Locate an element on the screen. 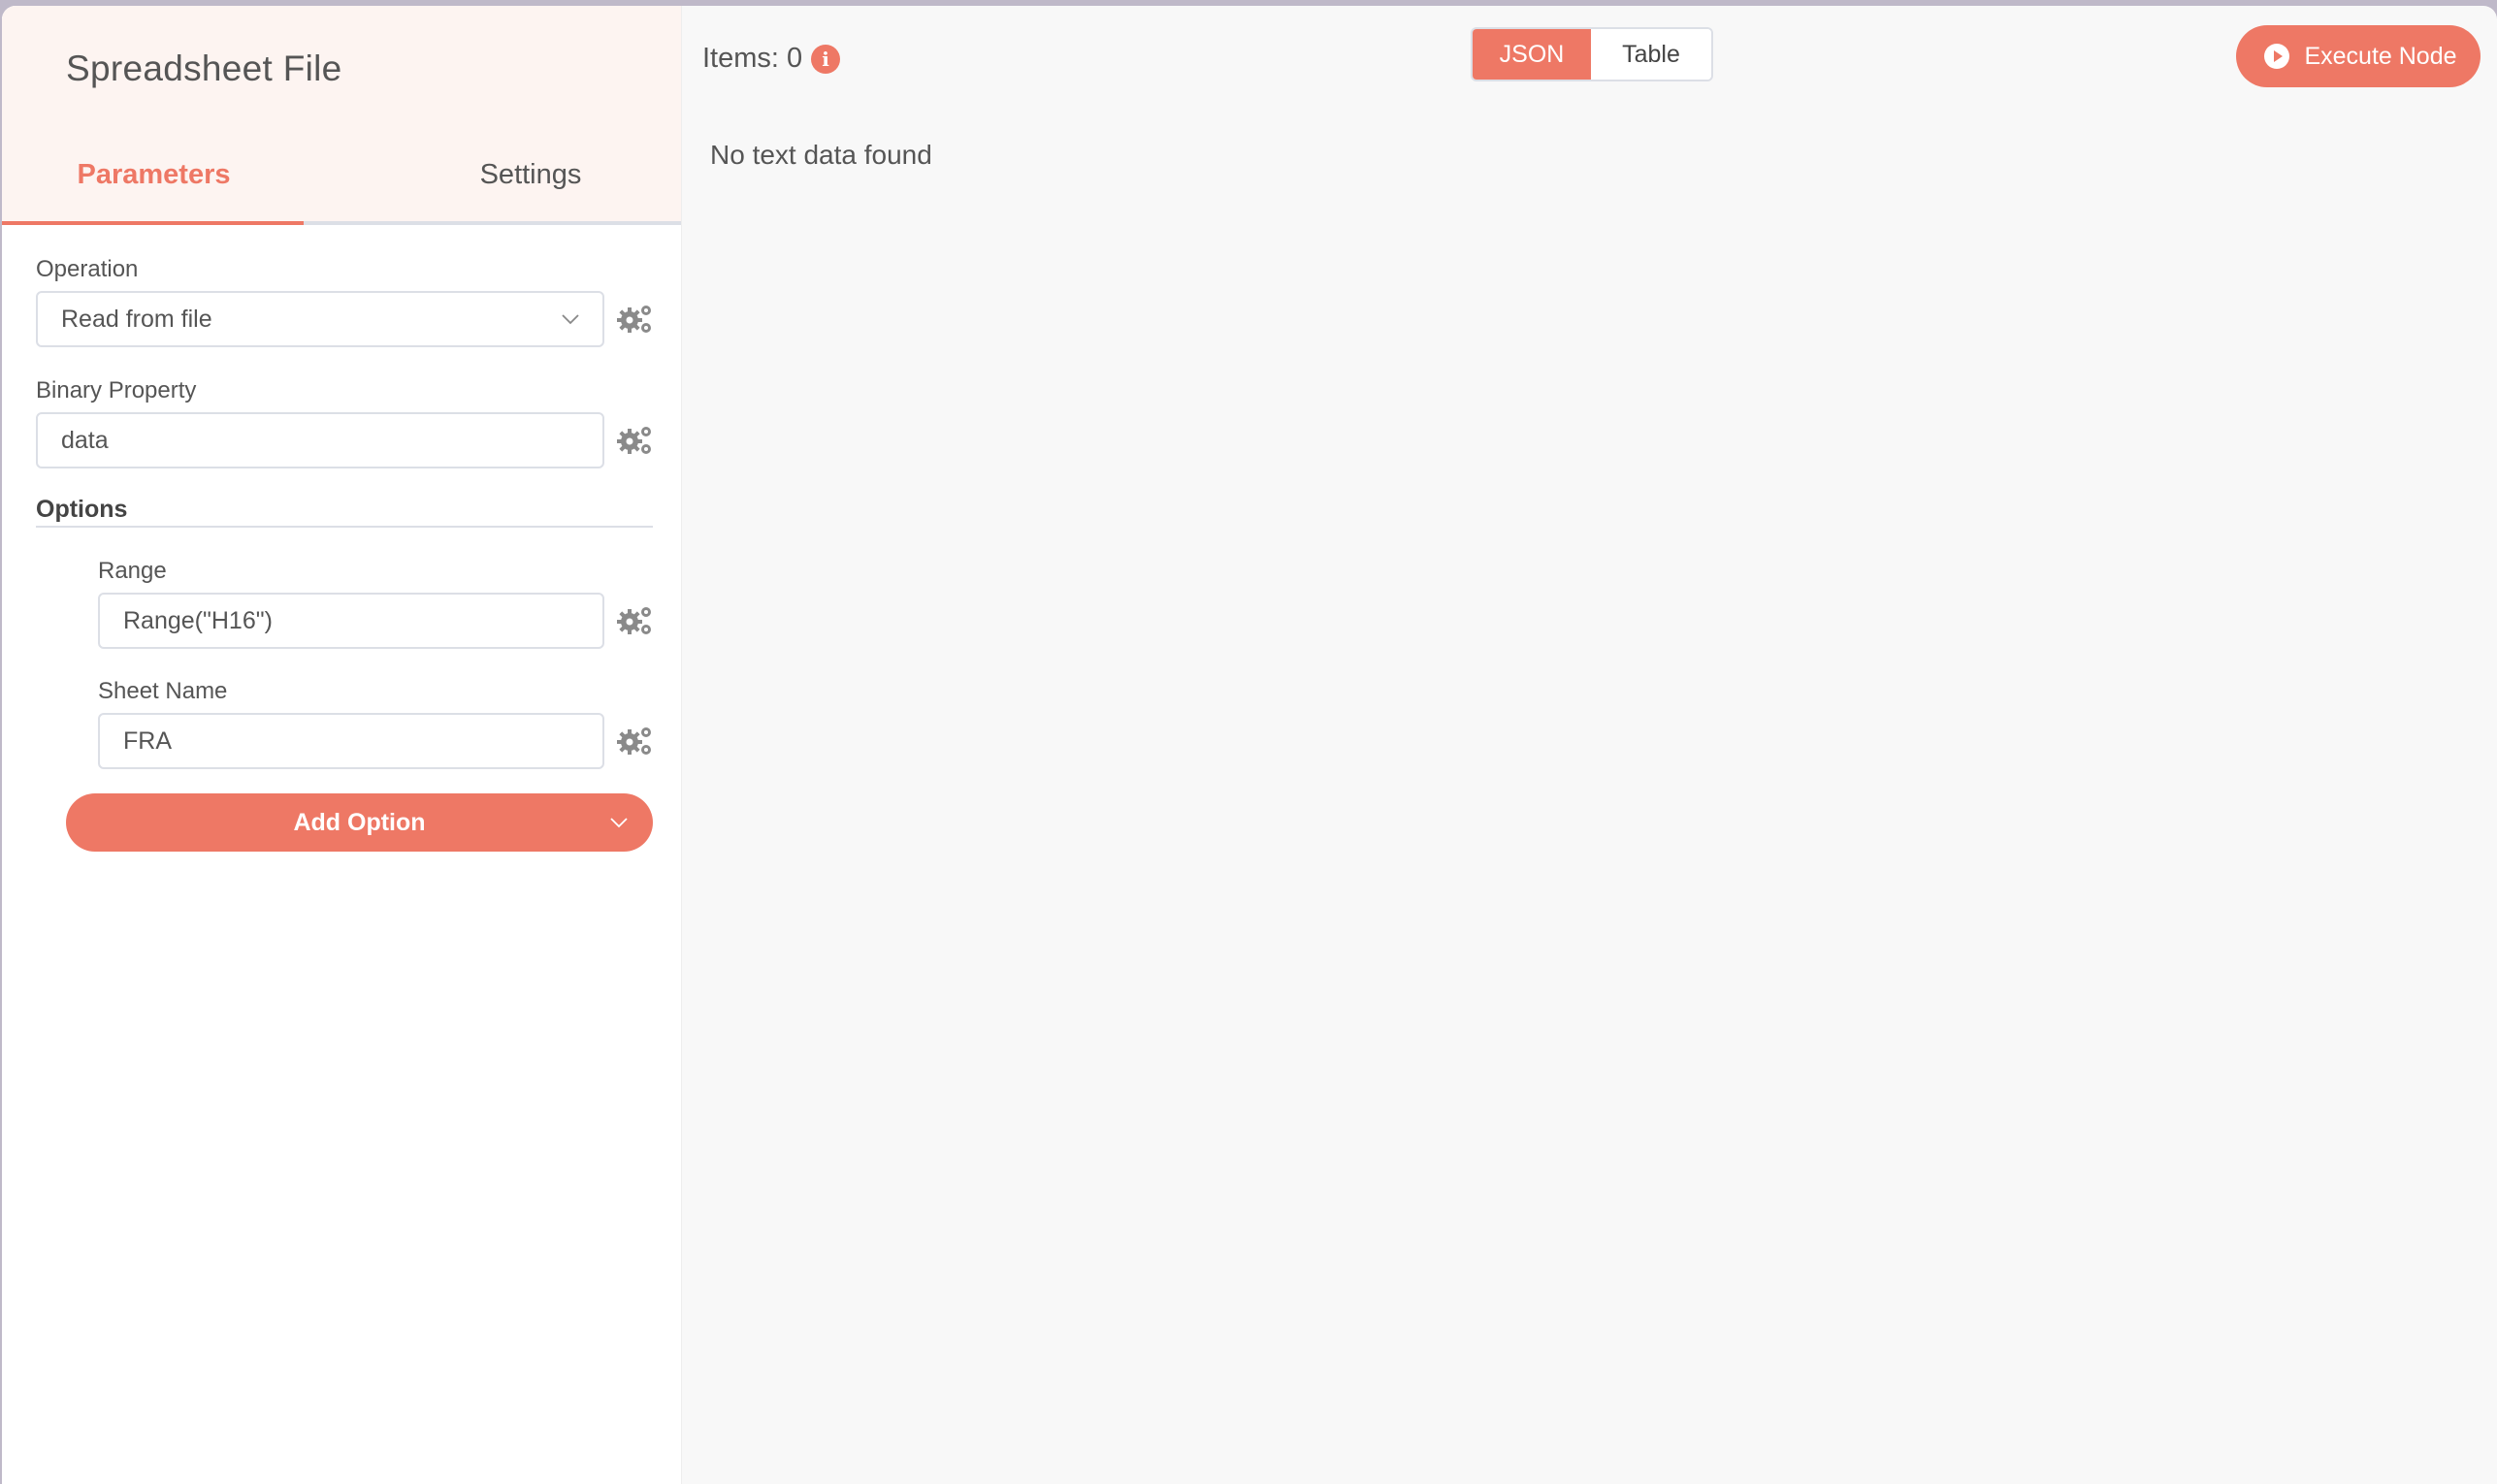  range-input: Range("H16") is located at coordinates (351, 621).